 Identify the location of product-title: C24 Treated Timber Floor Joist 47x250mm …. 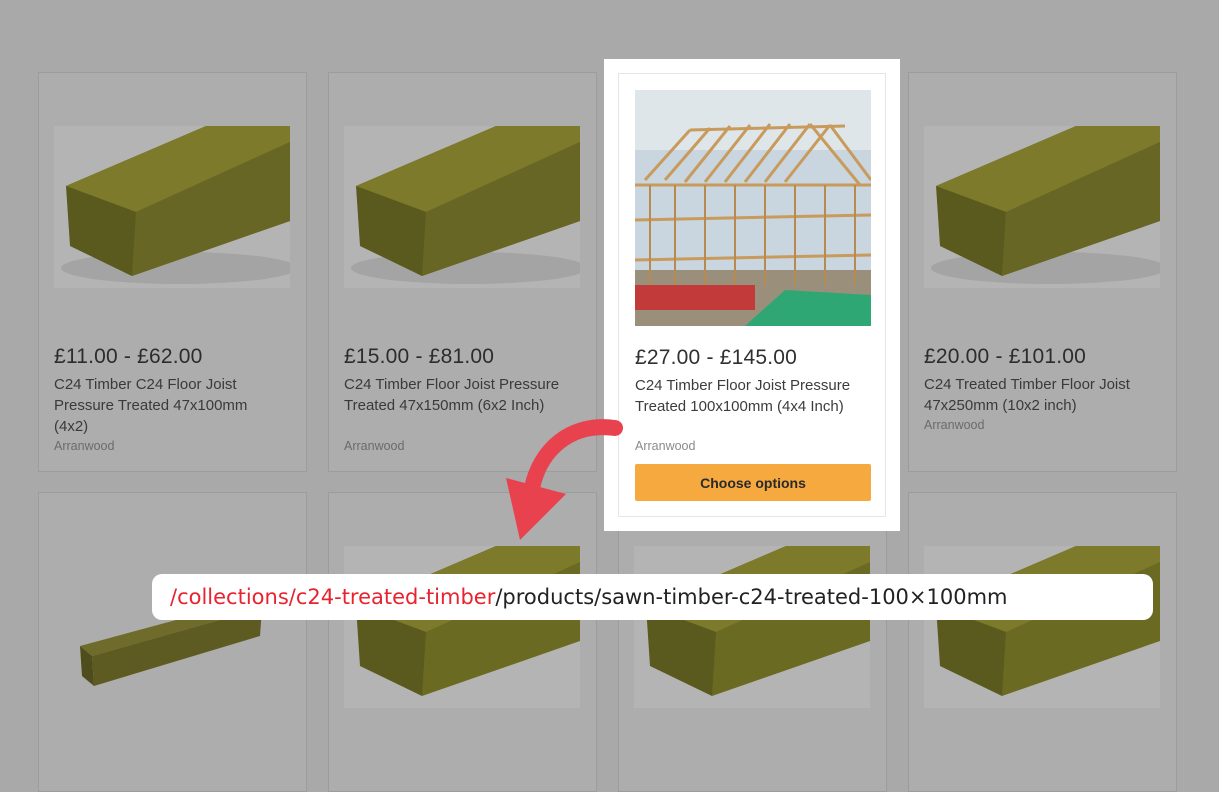
(1039, 395).